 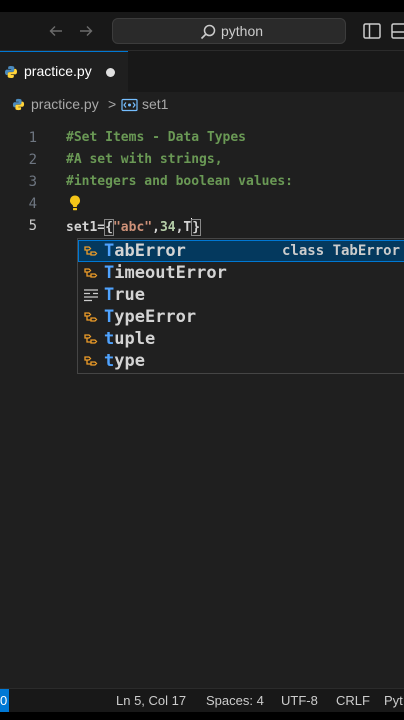 I want to click on title-bar: python, so click(x=202, y=31).